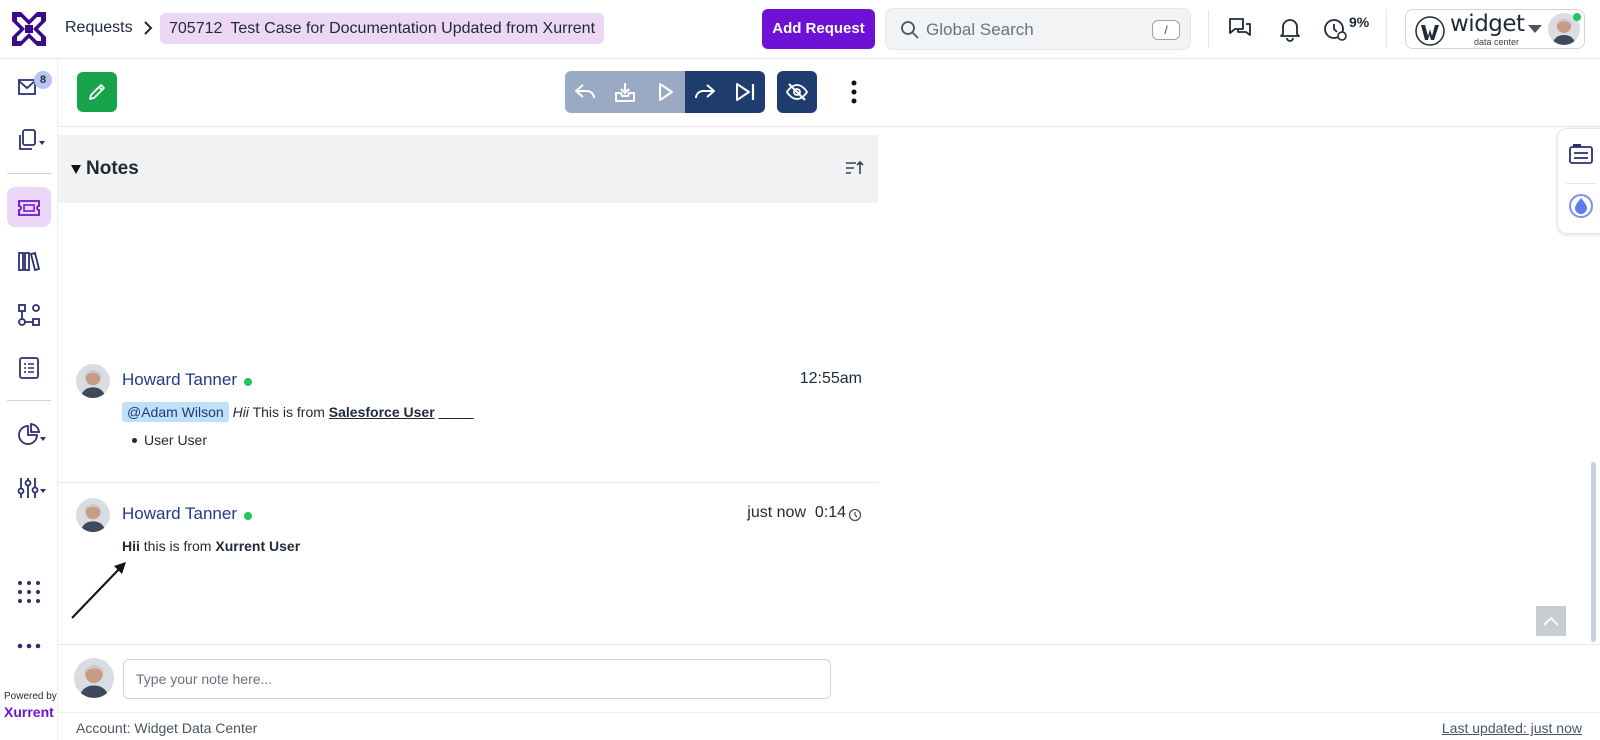 The width and height of the screenshot is (1600, 740). What do you see at coordinates (134, 440) in the screenshot?
I see `bullet-dot` at bounding box center [134, 440].